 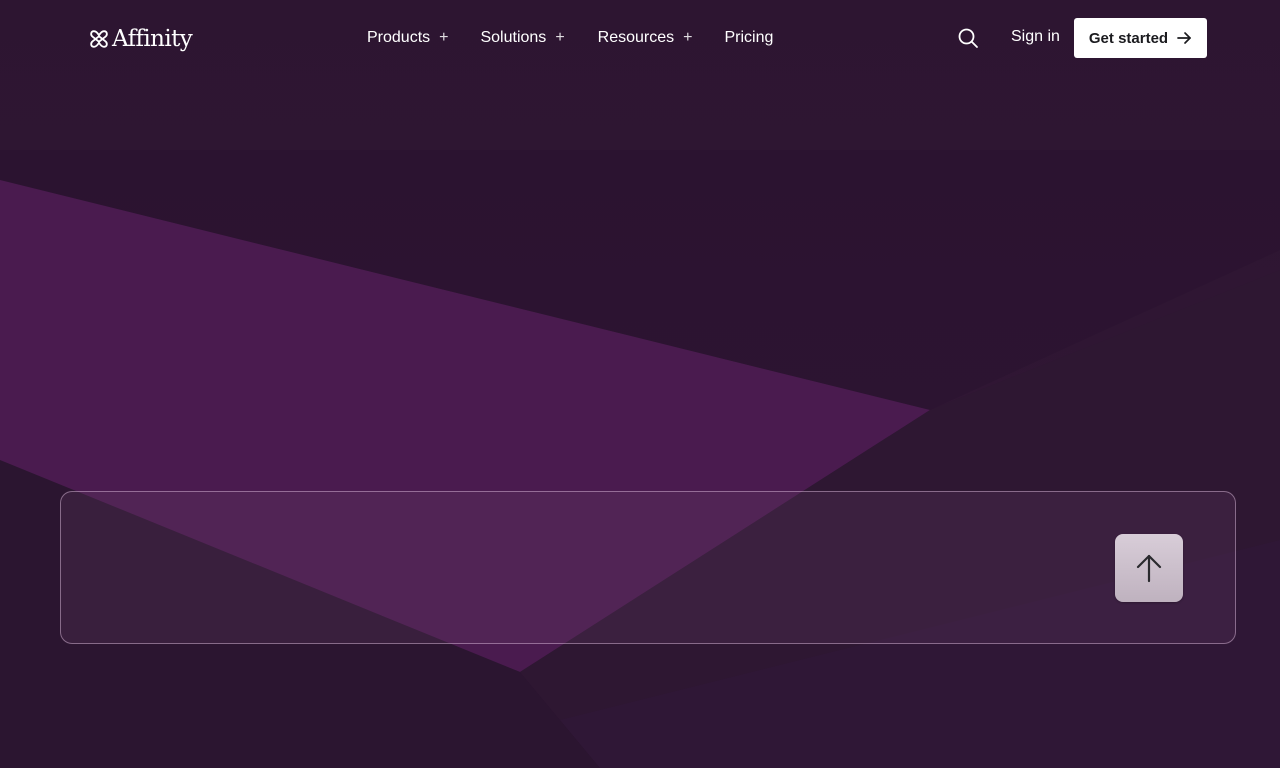 I want to click on get-started-label: Get started, so click(x=1128, y=38).